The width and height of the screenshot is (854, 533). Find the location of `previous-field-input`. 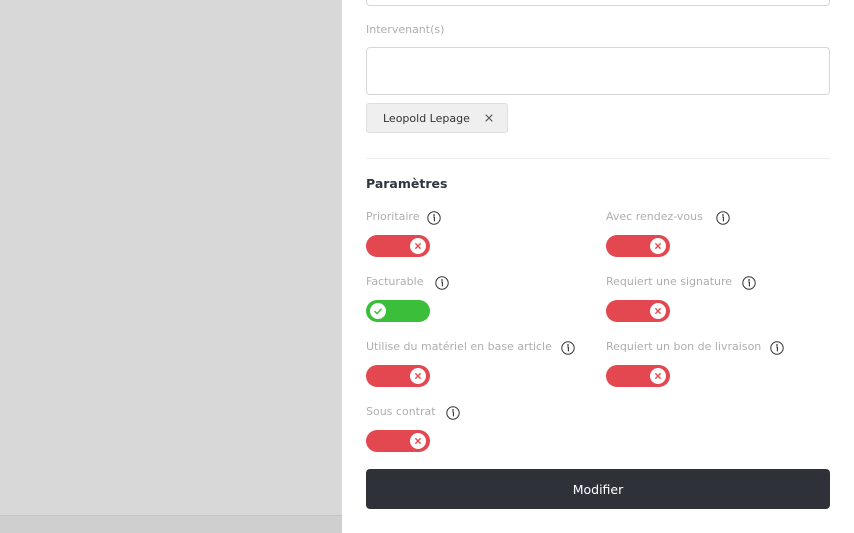

previous-field-input is located at coordinates (598, 3).